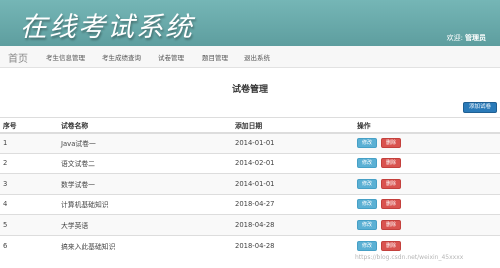  Describe the element at coordinates (29, 125) in the screenshot. I see `column-header-index: 序号` at that location.